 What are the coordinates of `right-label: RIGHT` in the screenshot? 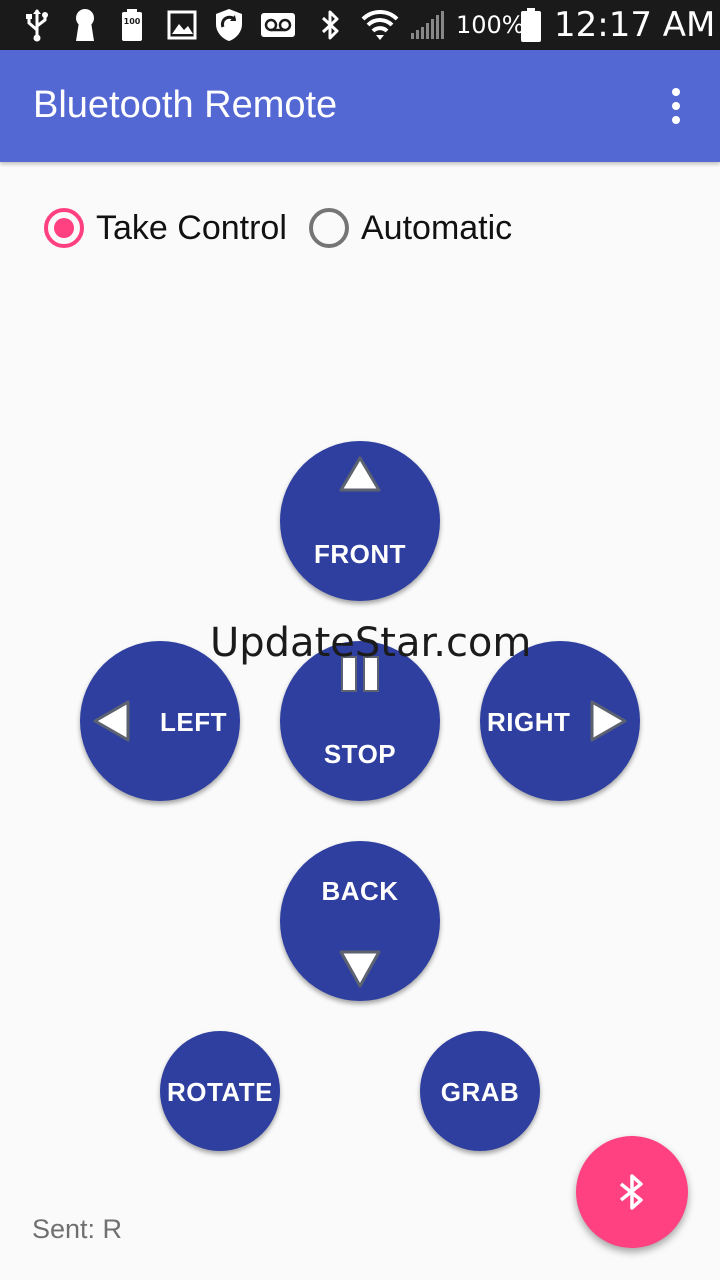 It's located at (529, 722).